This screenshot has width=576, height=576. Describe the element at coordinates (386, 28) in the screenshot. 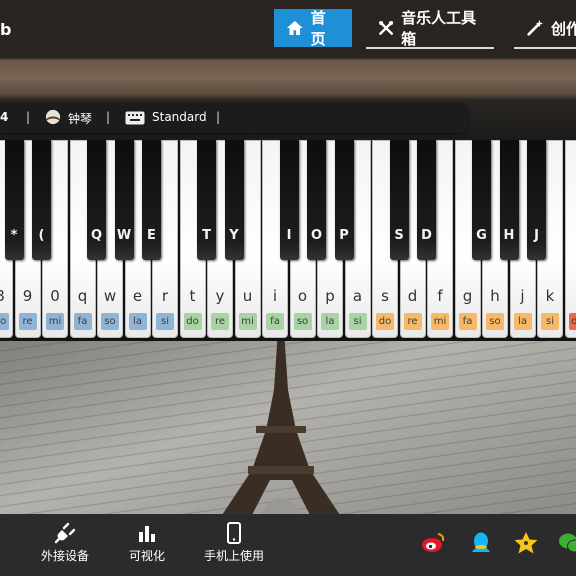

I see `tools-icon` at that location.